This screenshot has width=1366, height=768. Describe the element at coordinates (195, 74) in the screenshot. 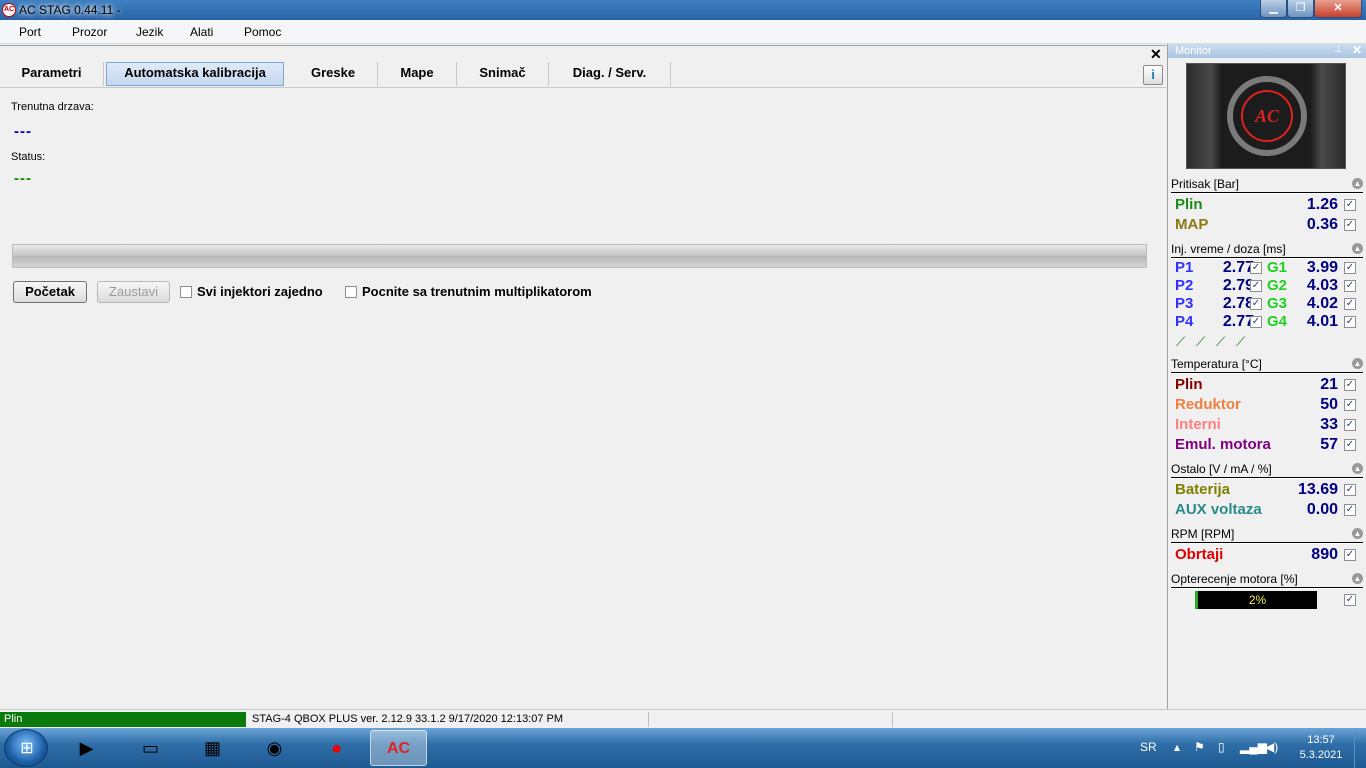

I see `tab-automatska-kalibracija: Automatska kalibracija` at that location.